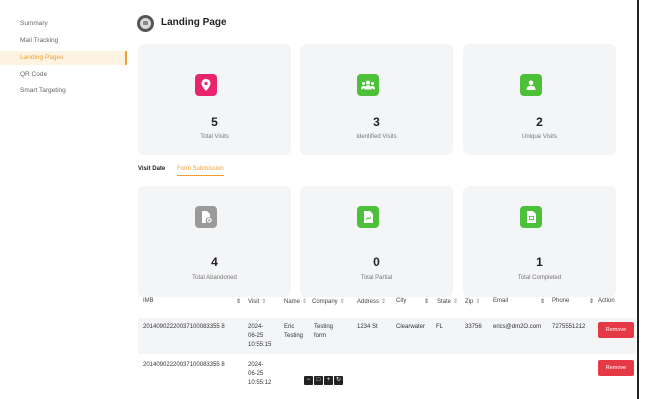  What do you see at coordinates (473, 327) in the screenshot?
I see `cell-zip: 33756` at bounding box center [473, 327].